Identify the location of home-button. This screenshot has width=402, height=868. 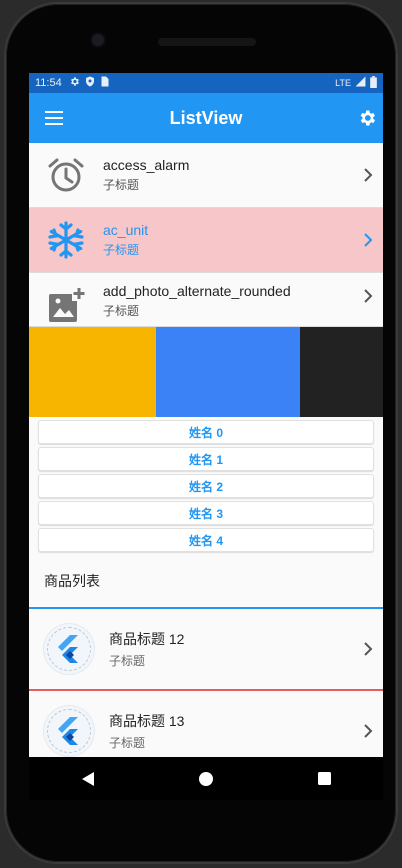
(206, 779).